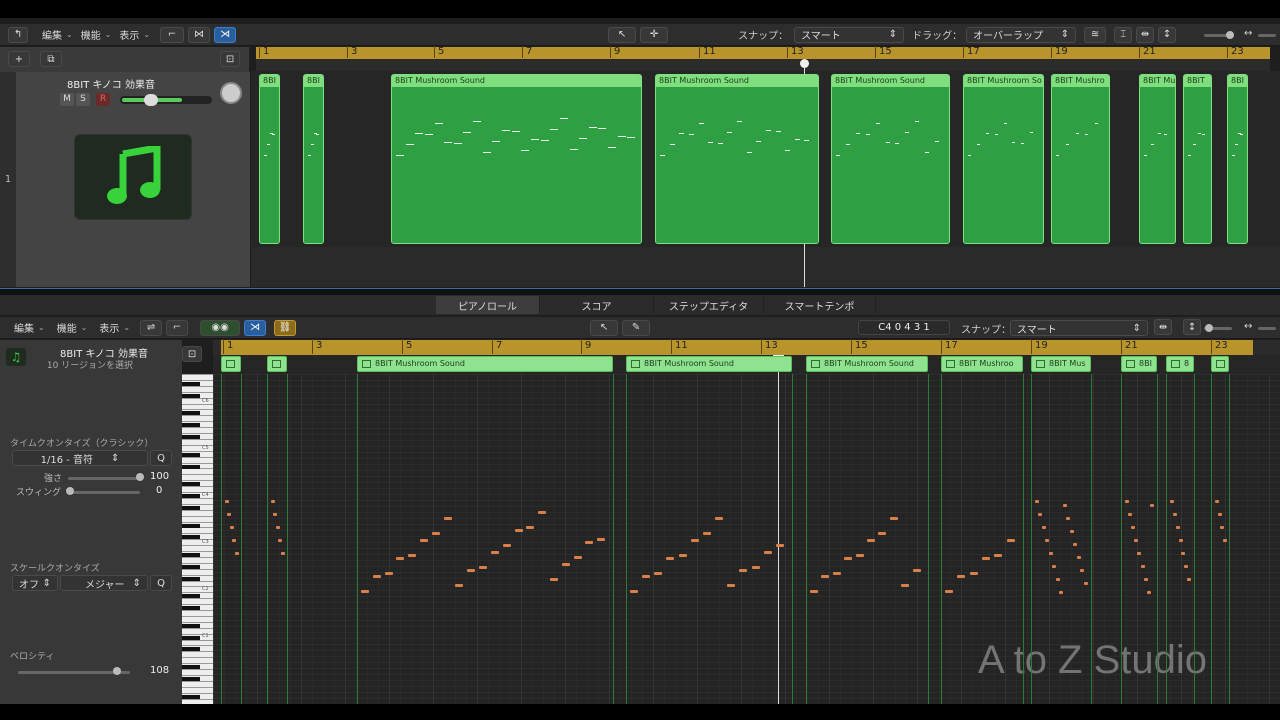 This screenshot has width=1280, height=720. Describe the element at coordinates (1061, 364) in the screenshot. I see `editor-region: 8BIT Mus` at that location.